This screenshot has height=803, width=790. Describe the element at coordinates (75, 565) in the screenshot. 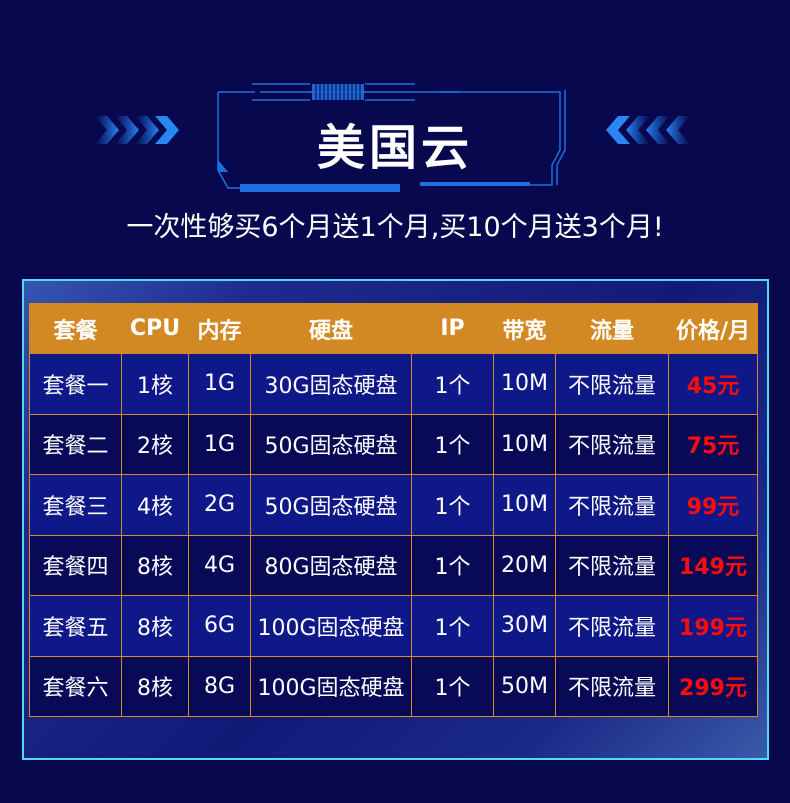

I see `plan-name: 套餐四` at that location.